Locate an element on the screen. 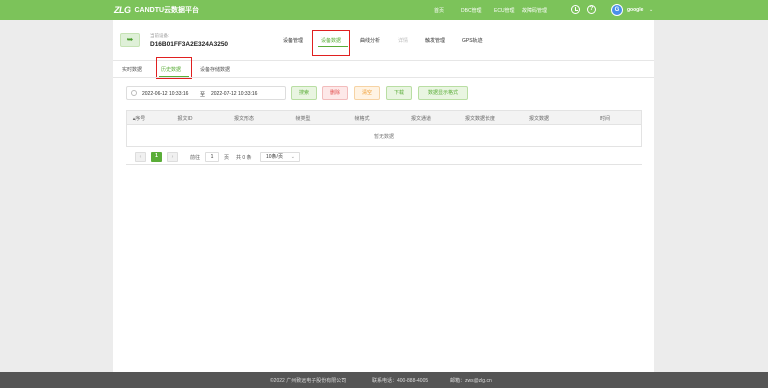 Image resolution: width=768 pixels, height=388 pixels. col-message-form: 报文形态 is located at coordinates (244, 118).